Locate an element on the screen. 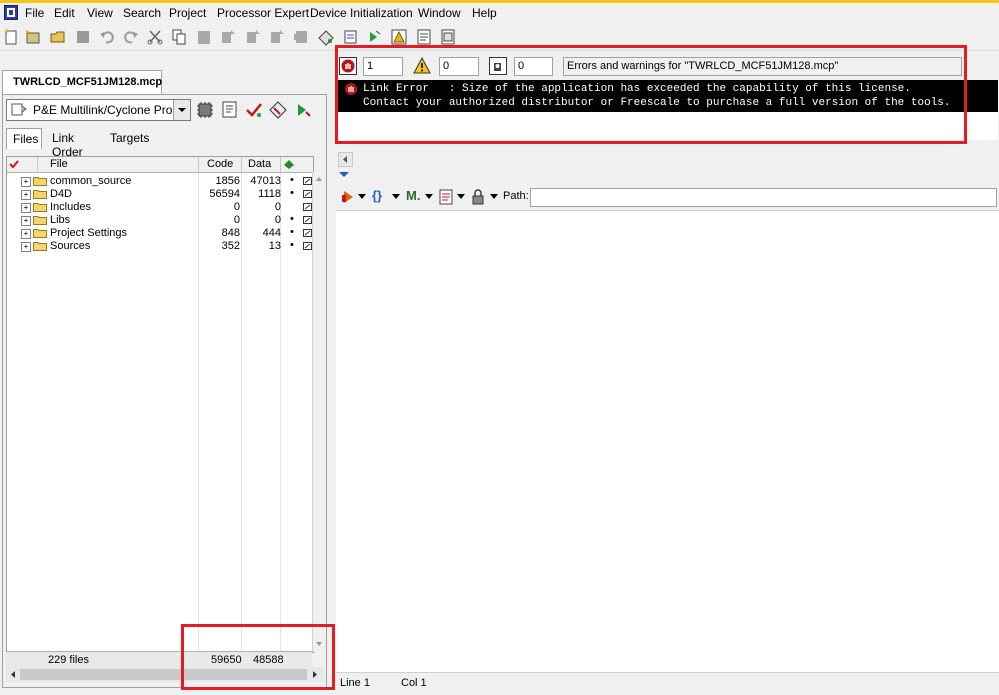  menu-processor-expert: Processor Expert is located at coordinates (263, 13).